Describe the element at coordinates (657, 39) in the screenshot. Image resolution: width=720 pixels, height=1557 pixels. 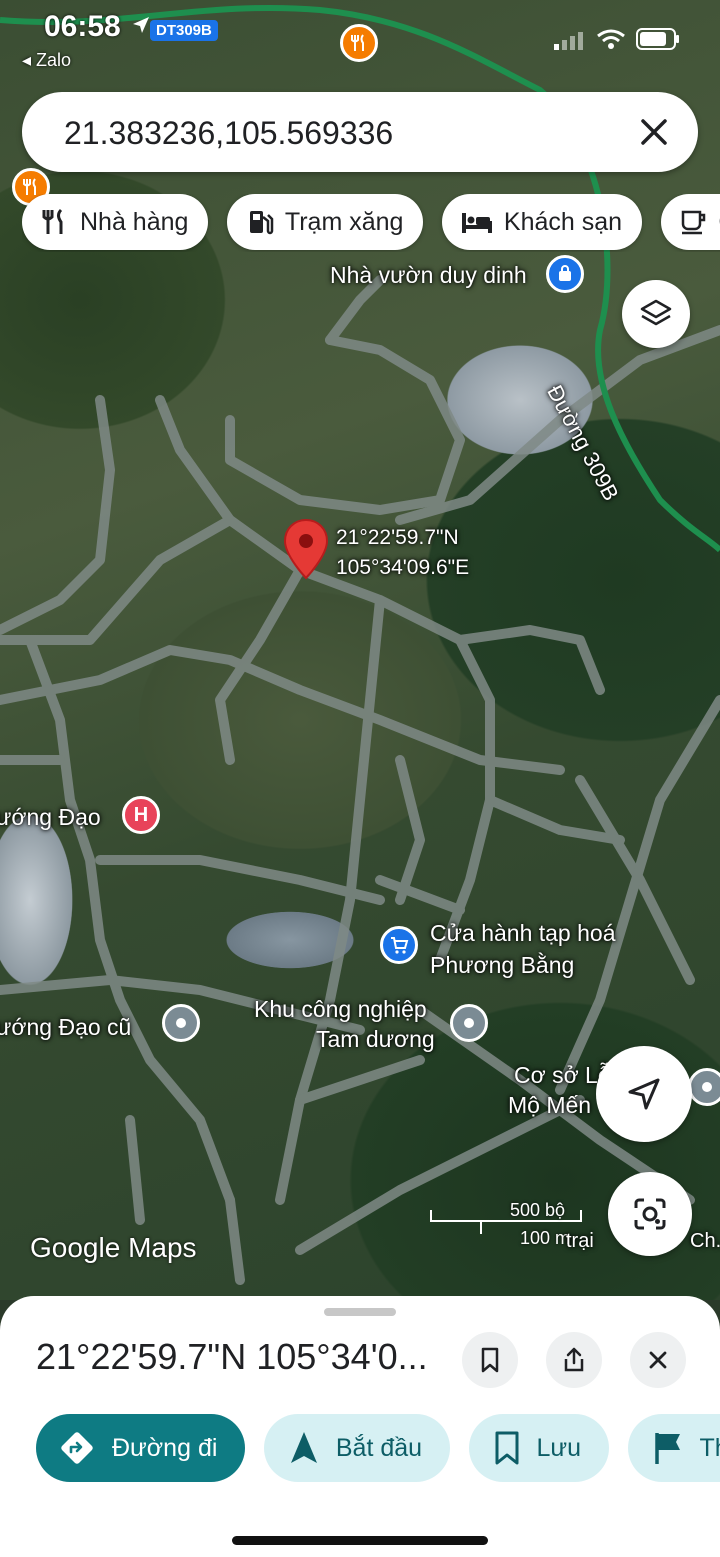
I see `battery-icon` at that location.